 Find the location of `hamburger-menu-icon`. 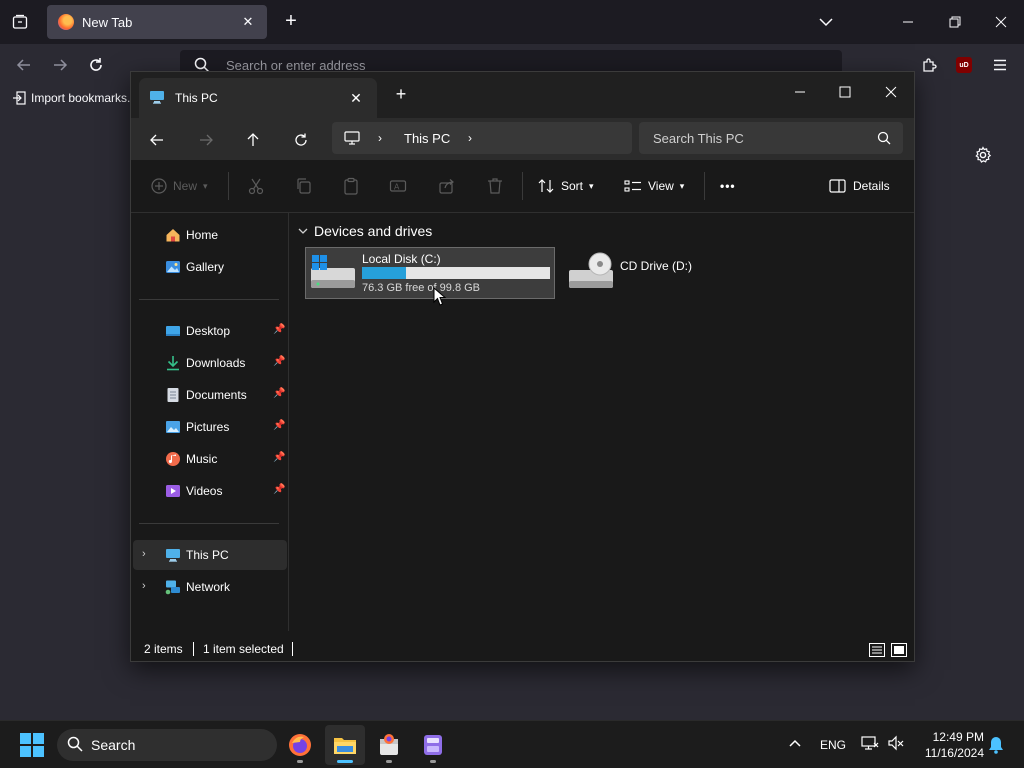

hamburger-menu-icon is located at coordinates (1000, 65).